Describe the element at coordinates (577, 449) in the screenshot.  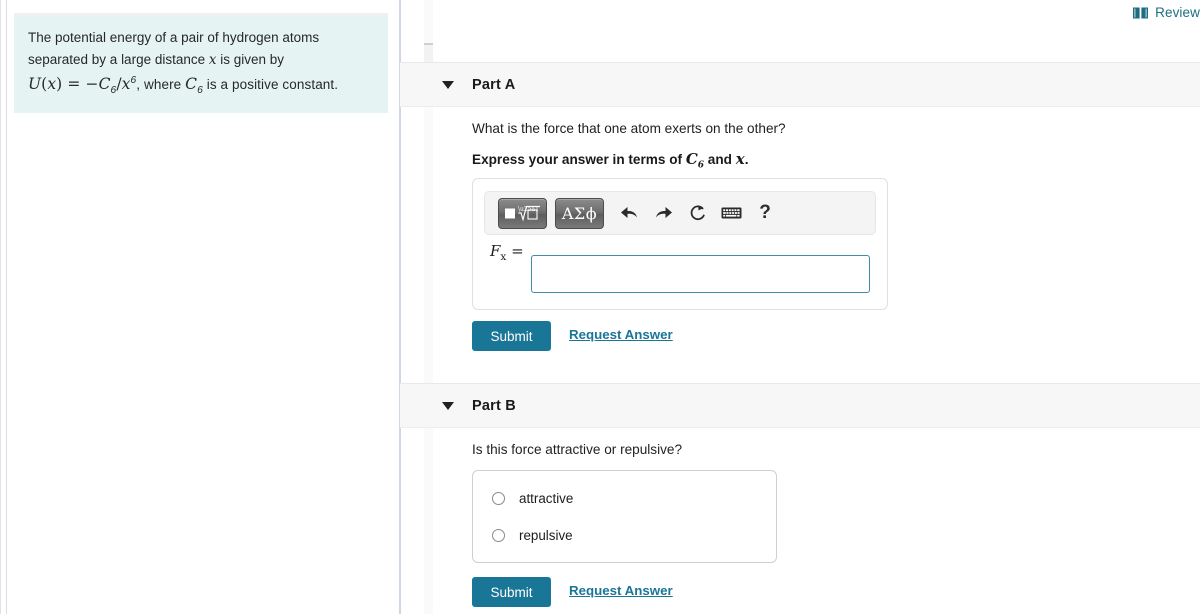
I see `part-b-question: Is this force attractive or repulsive?` at that location.